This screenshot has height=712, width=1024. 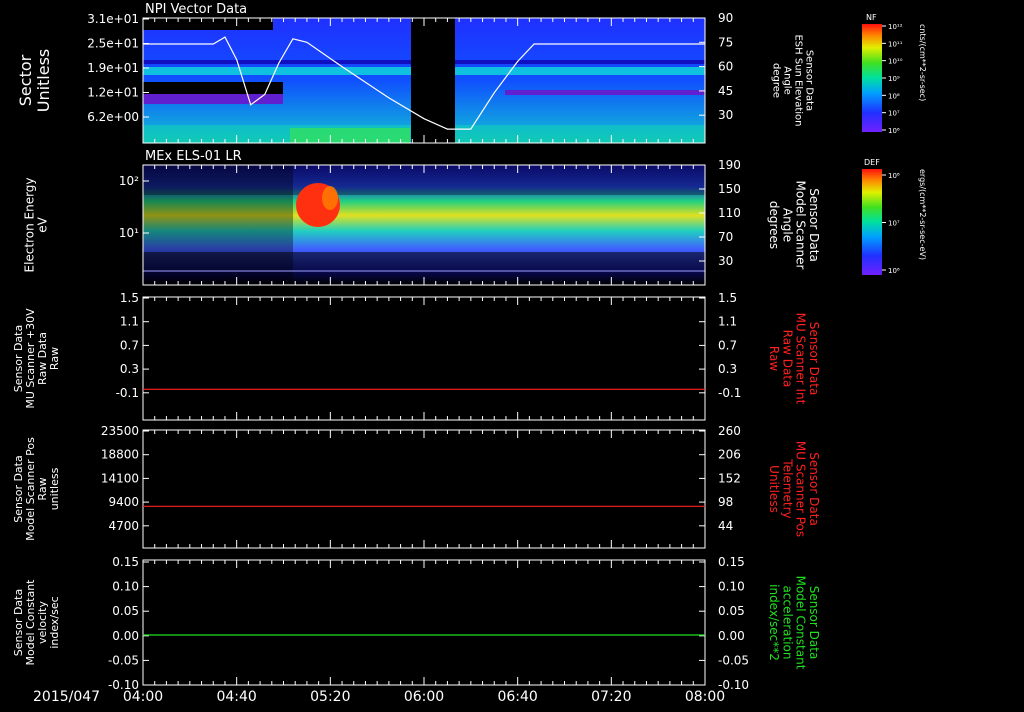 I want to click on left-axis-label-p3: Sensor DataMU Scanner +30VRaw DataRaw, so click(x=36, y=358).